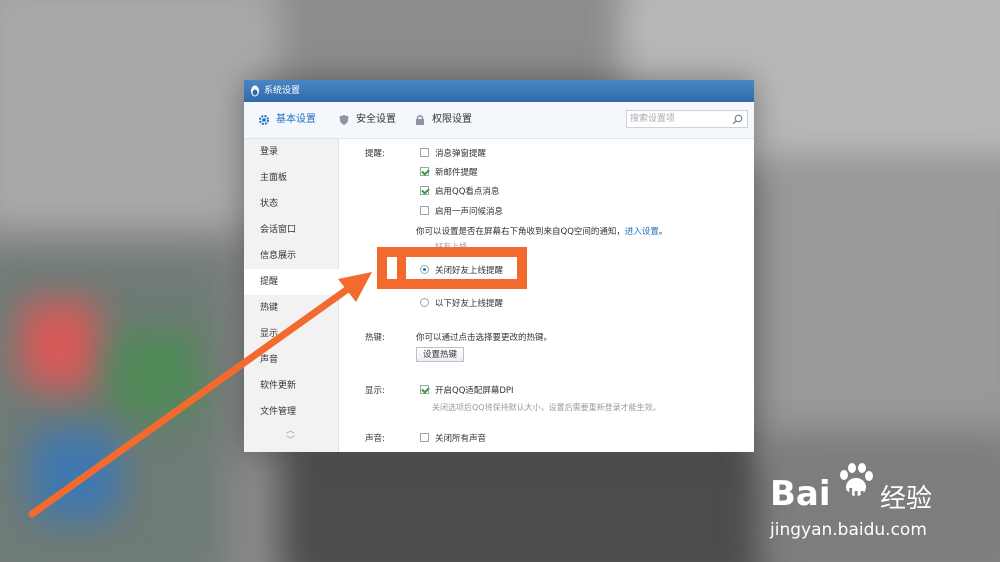  I want to click on baidu-jingyan-watermark: Bai du 经验 jingyan.baidu.com, so click(875, 497).